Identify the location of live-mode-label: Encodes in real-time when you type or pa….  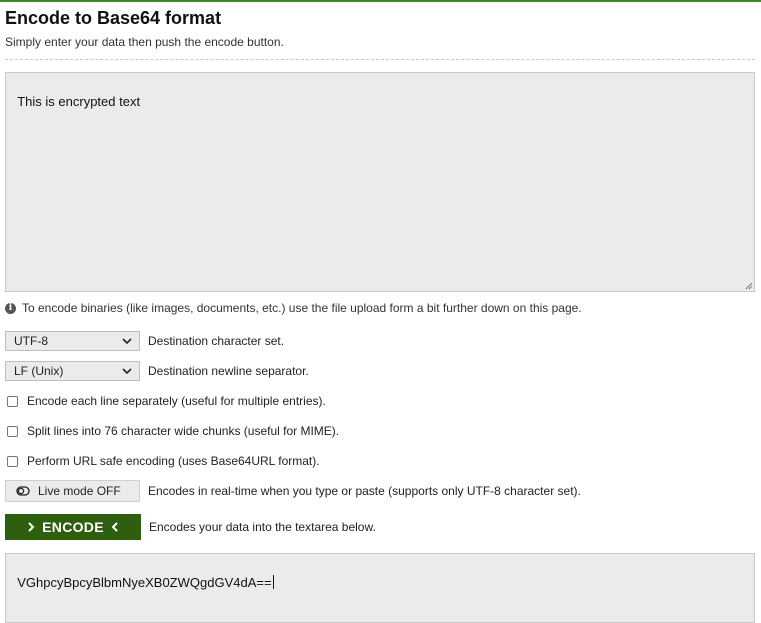
(364, 491).